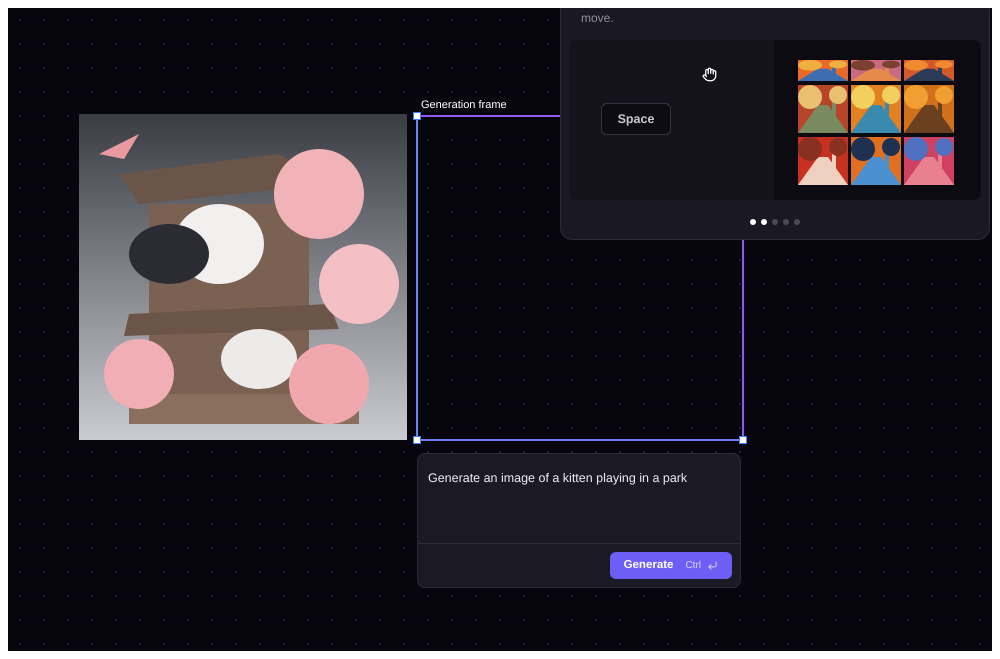 The height and width of the screenshot is (659, 1000). I want to click on space-key: Space, so click(636, 119).